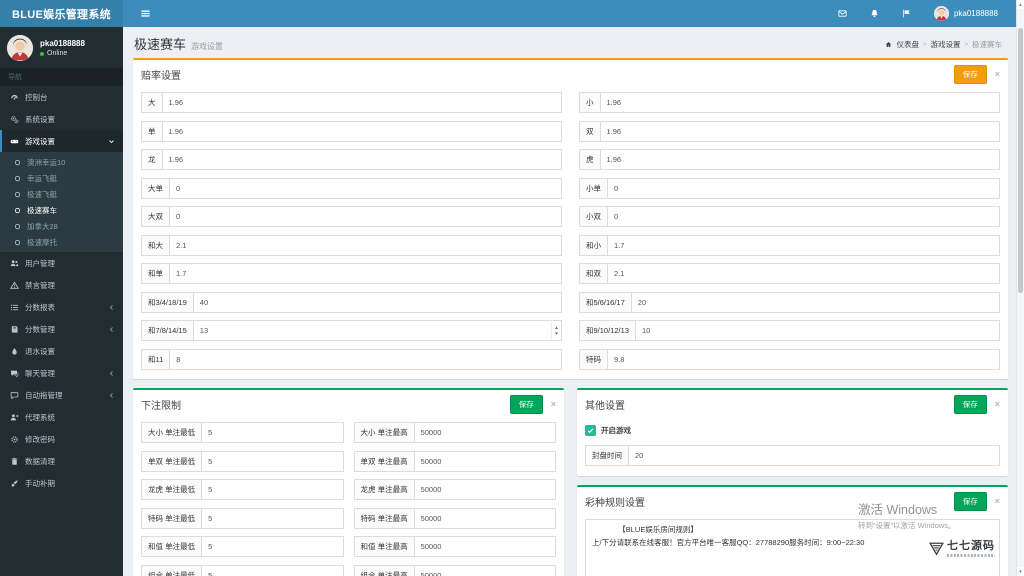  What do you see at coordinates (556, 330) in the screenshot?
I see `number-spinner: ▲ ▼` at bounding box center [556, 330].